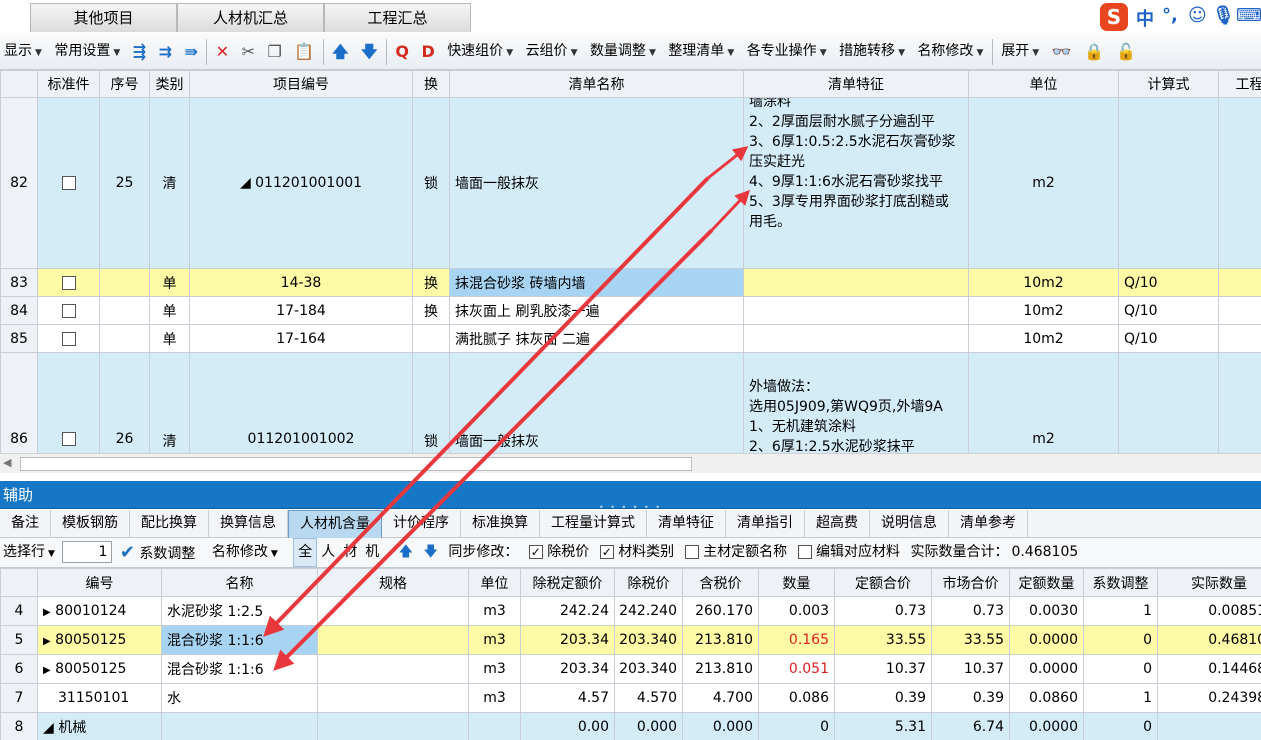 The height and width of the screenshot is (740, 1261). Describe the element at coordinates (99, 698) in the screenshot. I see `code-cell: 31150101` at that location.